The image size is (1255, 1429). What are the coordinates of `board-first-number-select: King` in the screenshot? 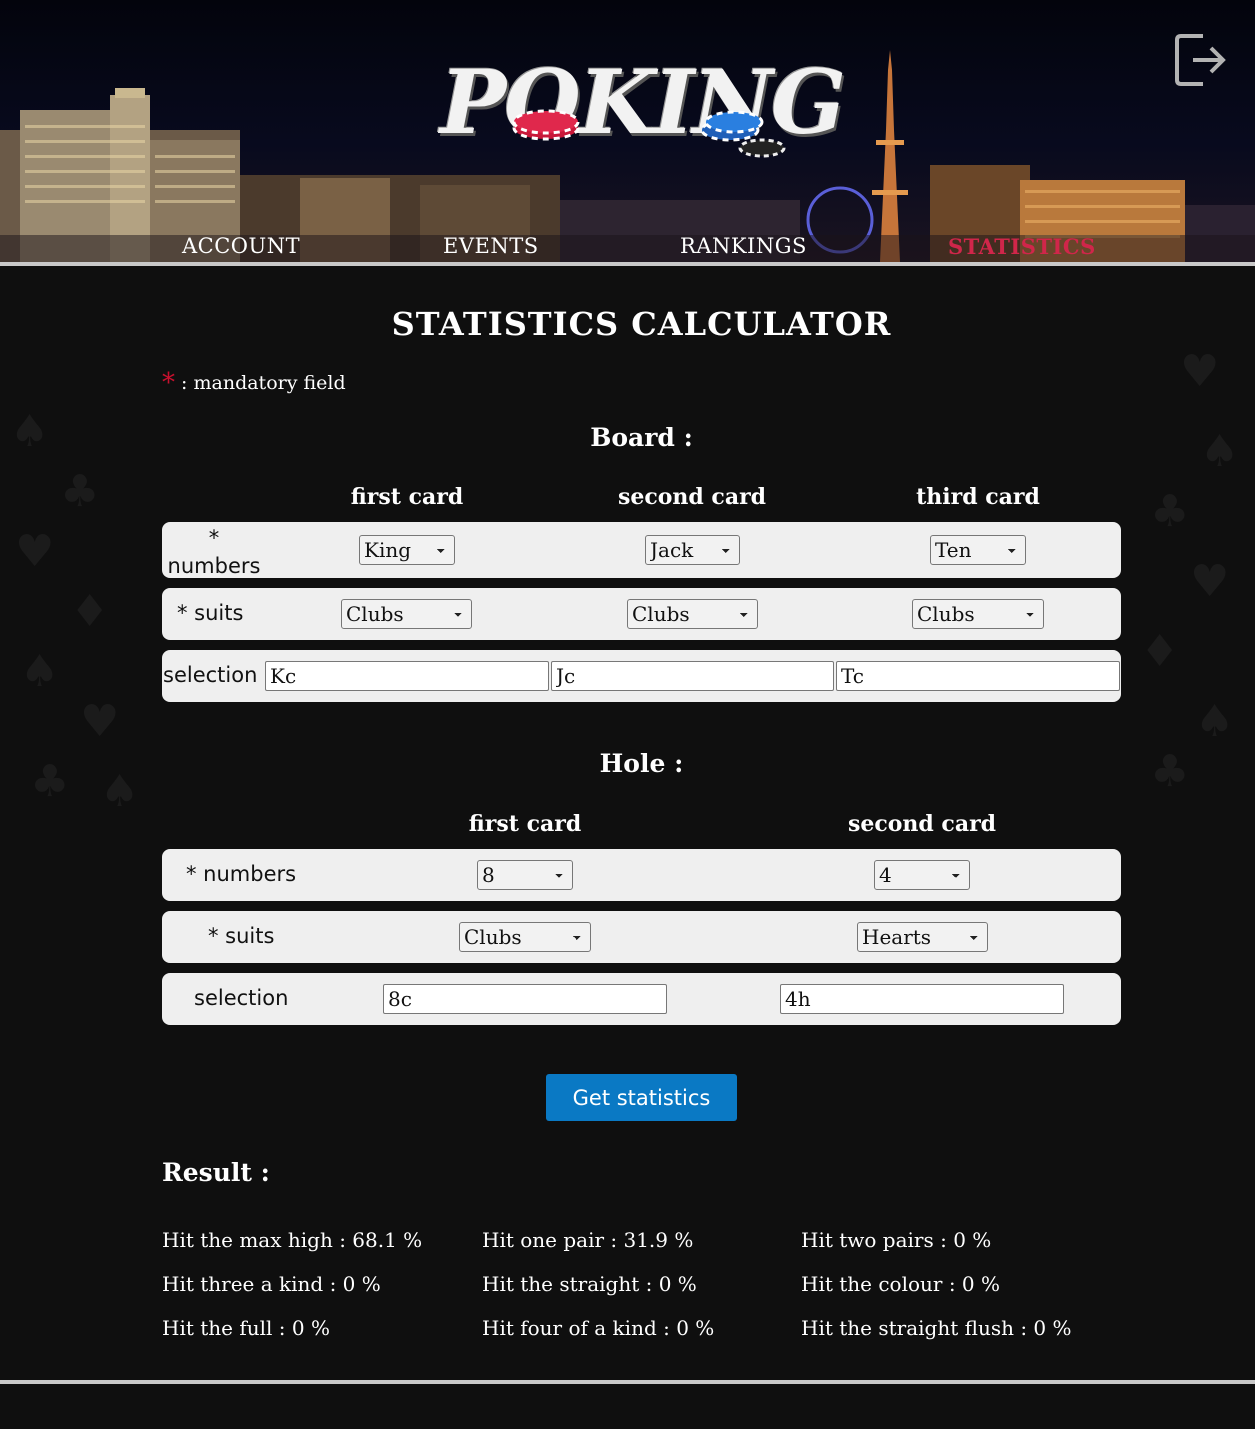 It's located at (407, 550).